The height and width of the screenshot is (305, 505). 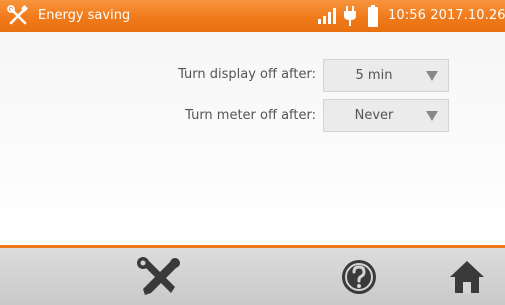 I want to click on help-button, so click(x=359, y=276).